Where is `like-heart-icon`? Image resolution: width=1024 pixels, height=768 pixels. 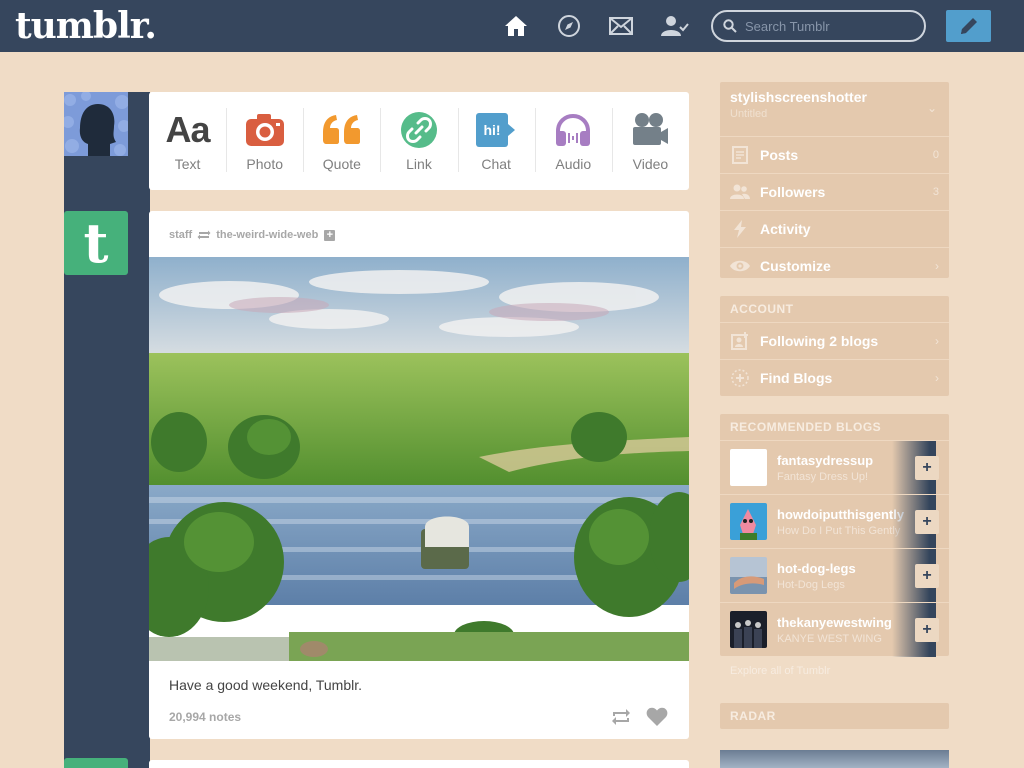
like-heart-icon is located at coordinates (657, 717).